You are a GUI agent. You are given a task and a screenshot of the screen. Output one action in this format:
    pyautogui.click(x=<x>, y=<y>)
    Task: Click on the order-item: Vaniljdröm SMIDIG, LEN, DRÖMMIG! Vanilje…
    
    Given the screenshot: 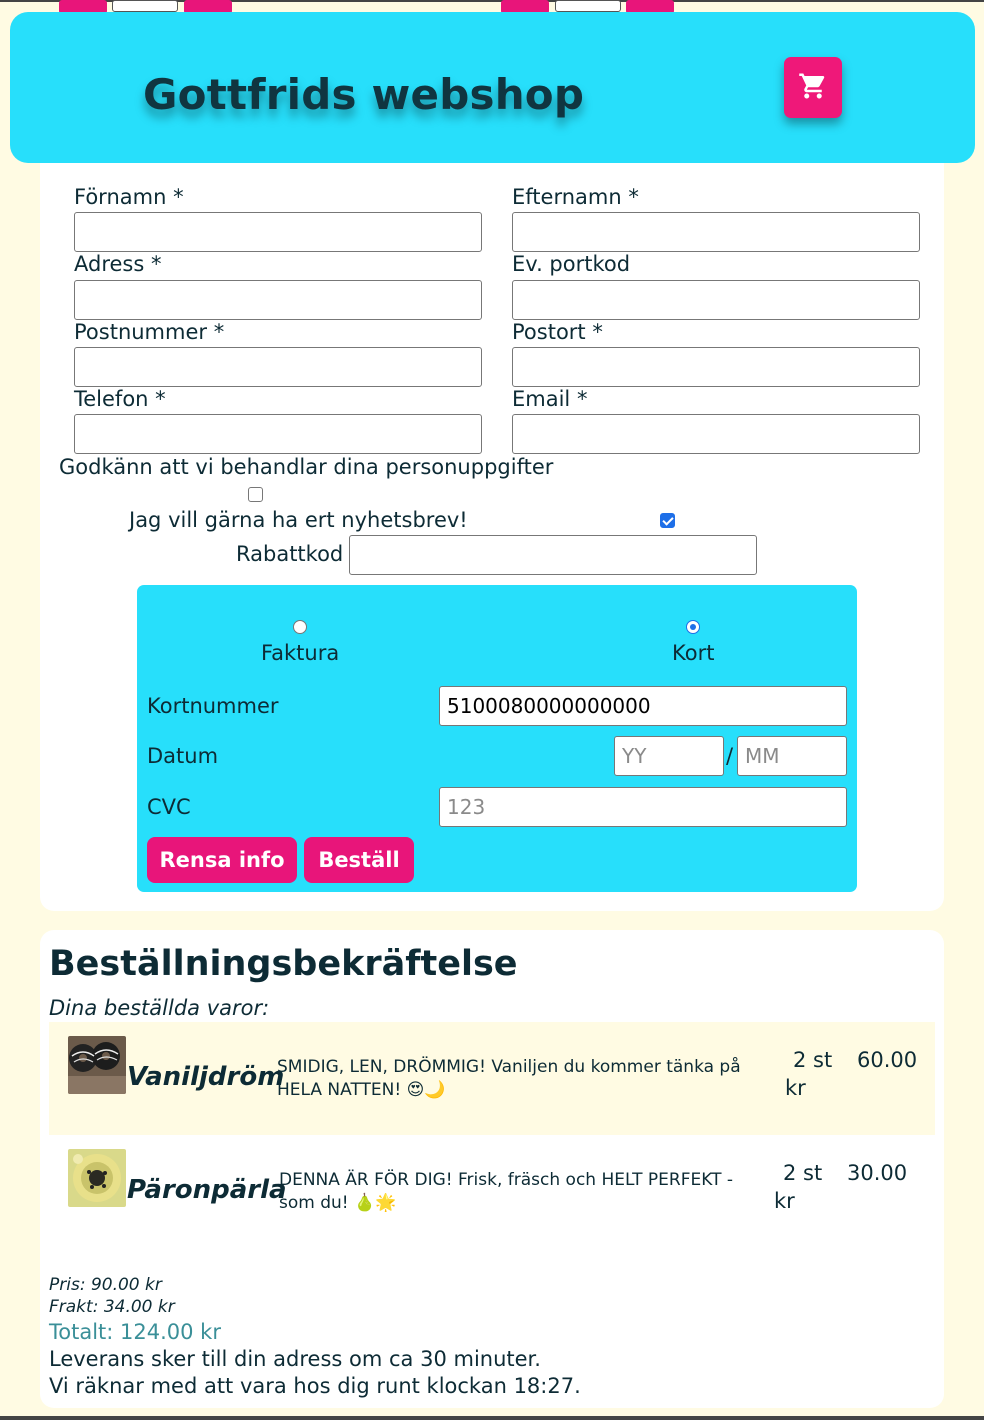 What is the action you would take?
    pyautogui.click(x=492, y=1078)
    